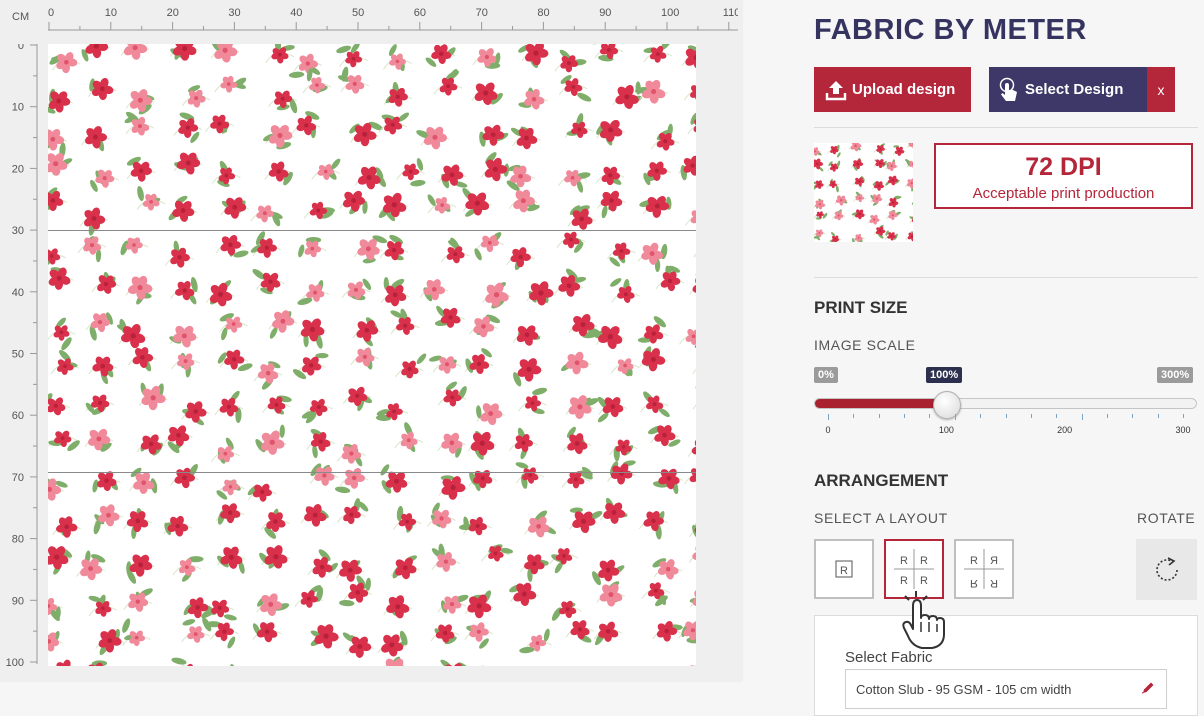 The height and width of the screenshot is (716, 1204). What do you see at coordinates (882, 403) in the screenshot?
I see `scale-slider-fill` at bounding box center [882, 403].